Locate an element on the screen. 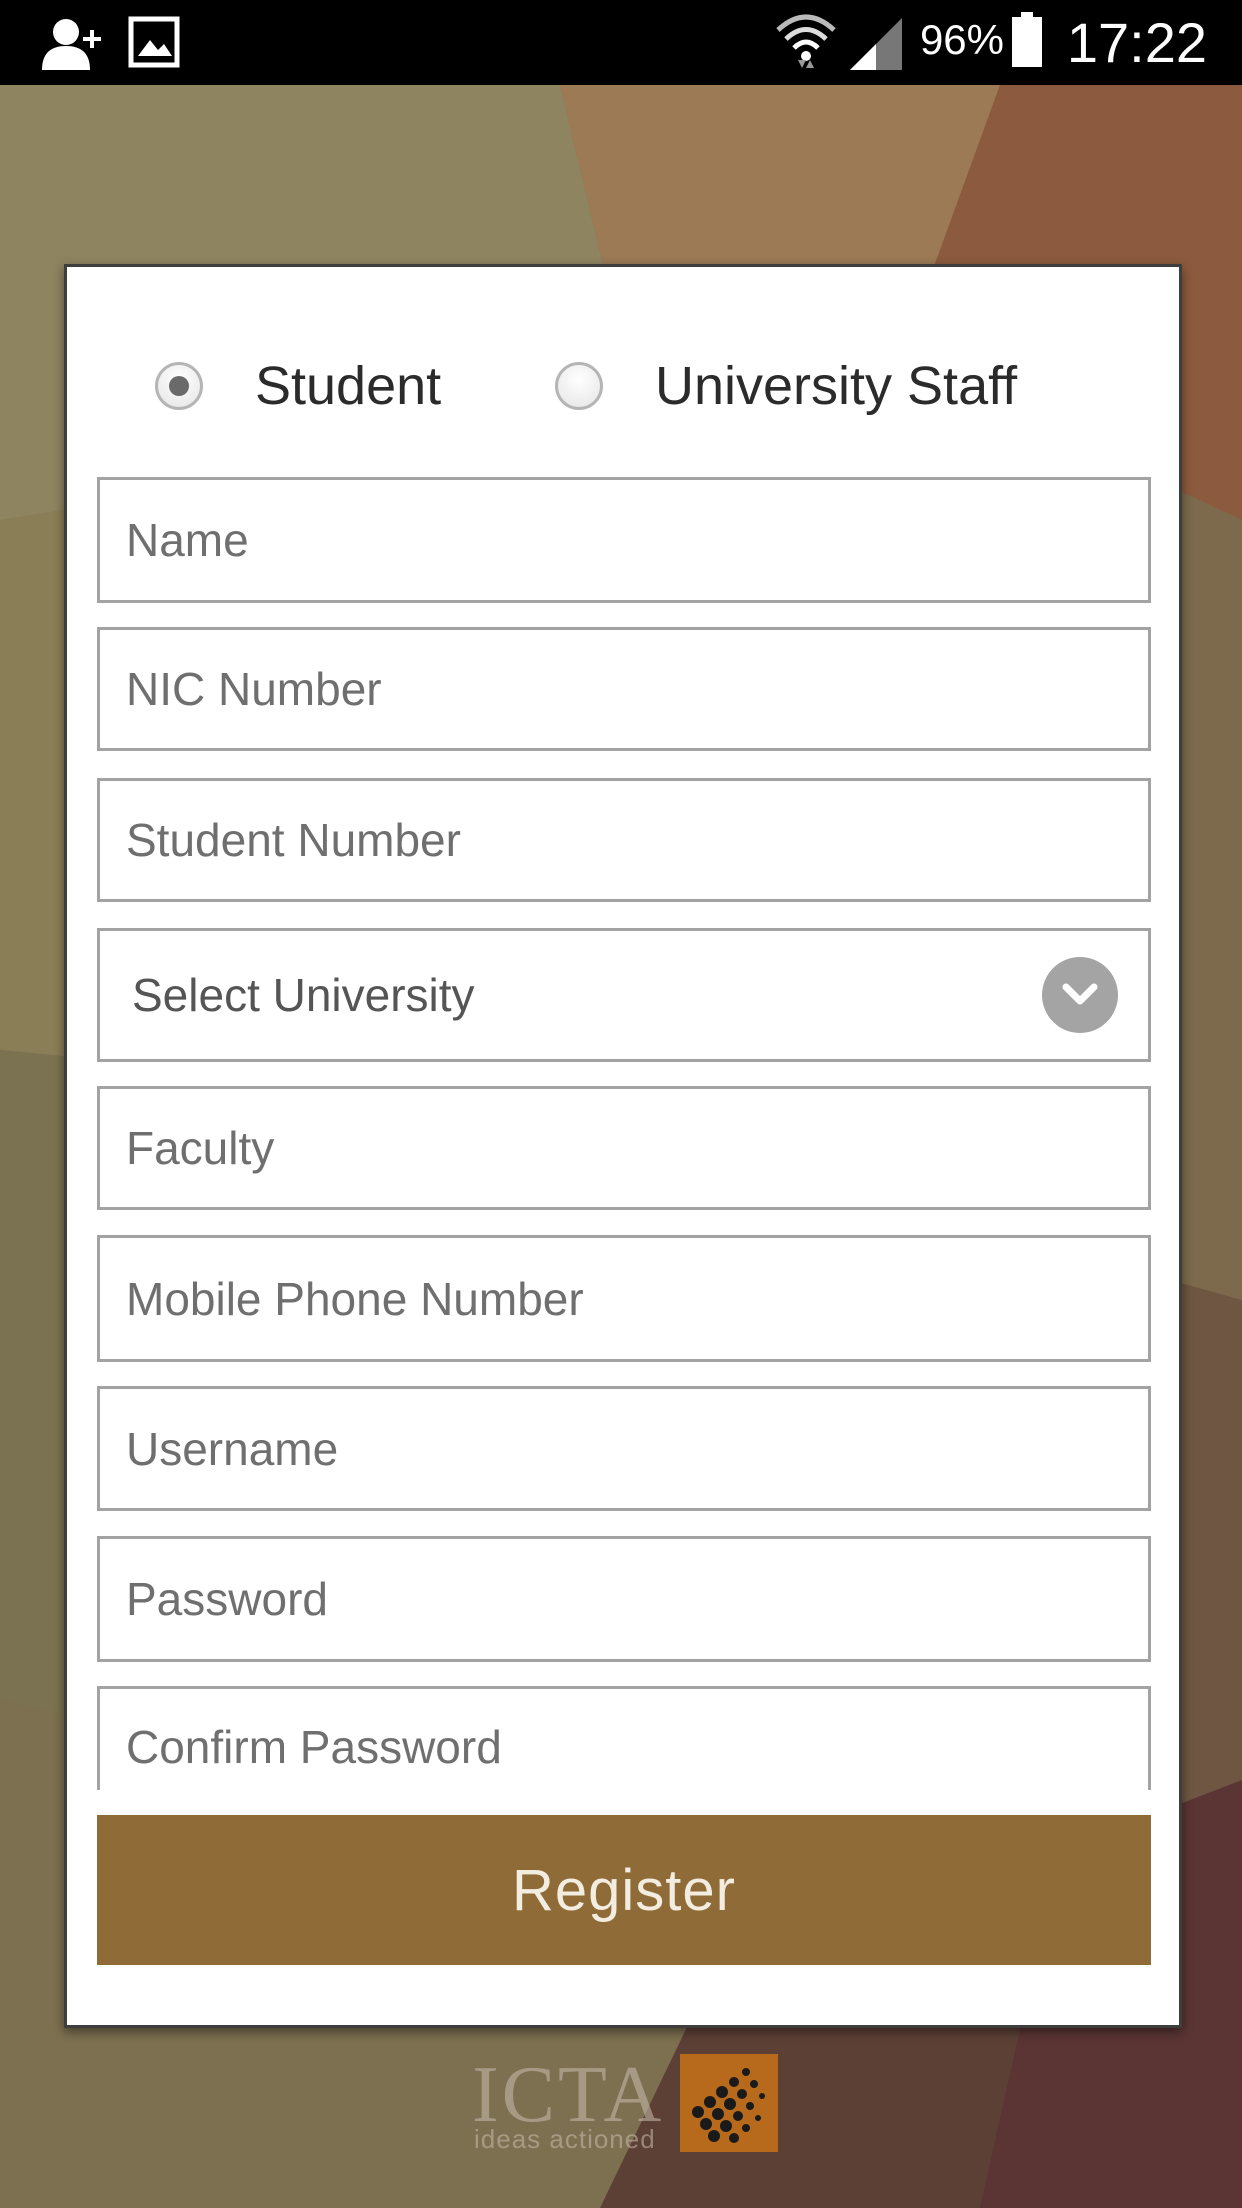 The image size is (1242, 2208). register-button: Register is located at coordinates (624, 1890).